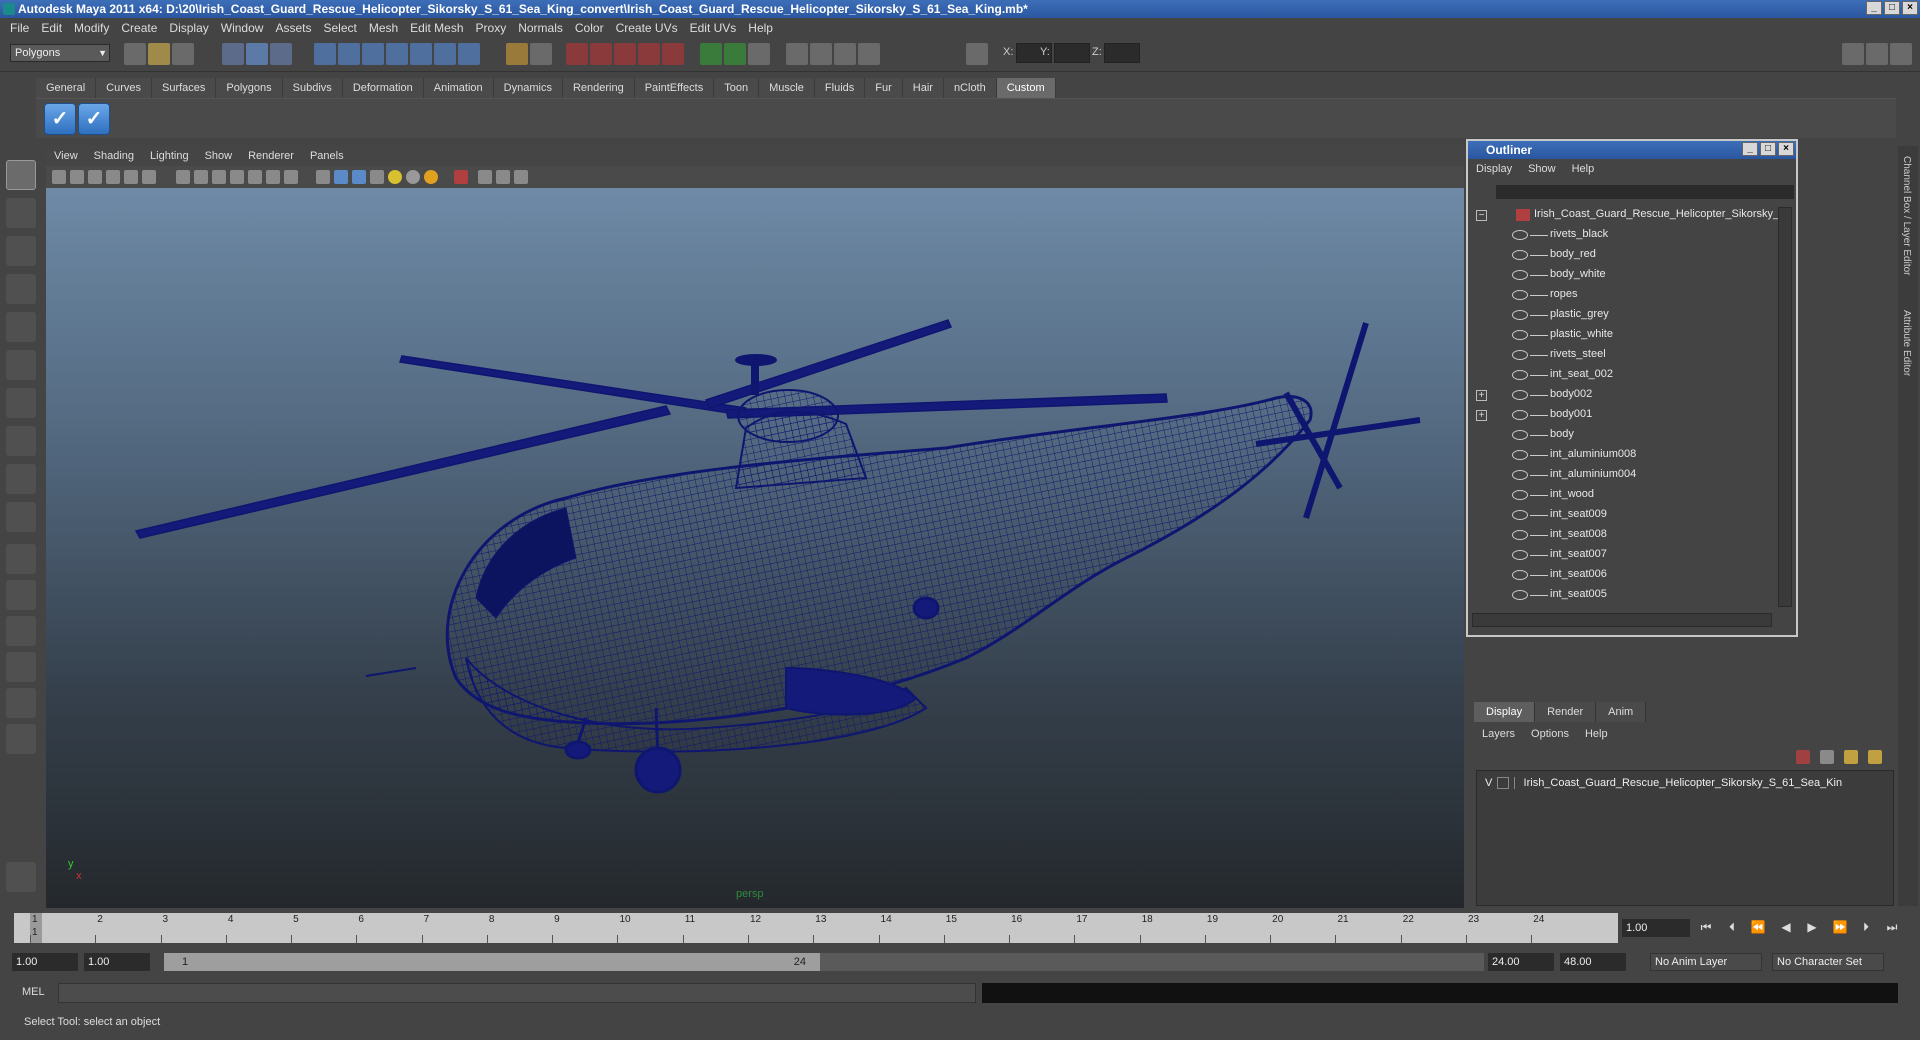  What do you see at coordinates (149, 177) in the screenshot?
I see `grease-pencil-icon` at bounding box center [149, 177].